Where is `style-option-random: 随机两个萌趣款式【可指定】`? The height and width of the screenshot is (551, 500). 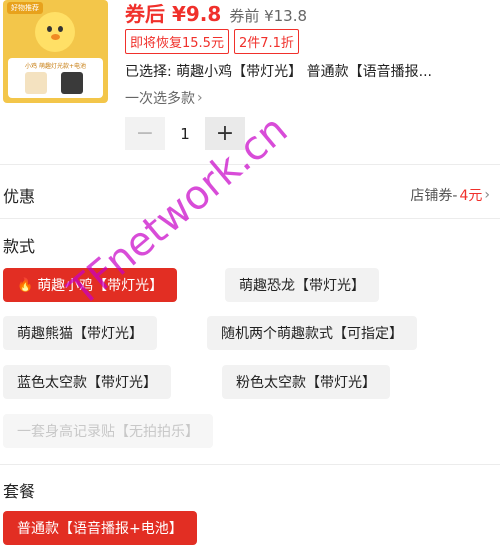 style-option-random: 随机两个萌趣款式【可指定】 is located at coordinates (312, 333).